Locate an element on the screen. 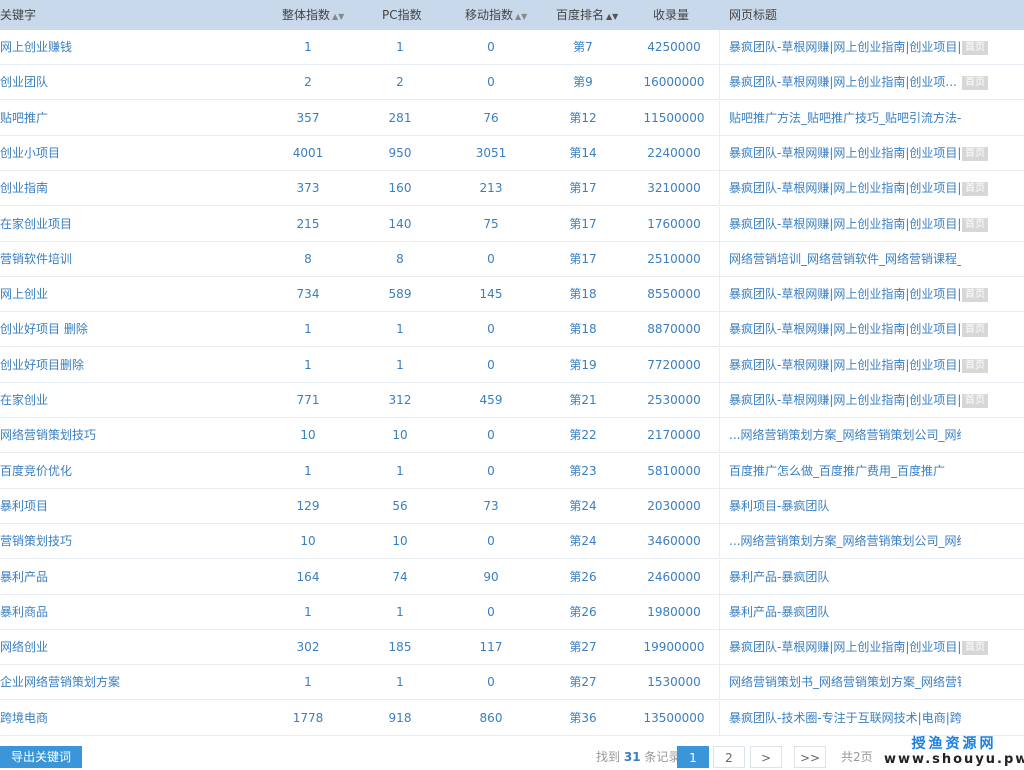 This screenshot has width=1024, height=770. col-rank-label: 百度排名 is located at coordinates (580, 15).